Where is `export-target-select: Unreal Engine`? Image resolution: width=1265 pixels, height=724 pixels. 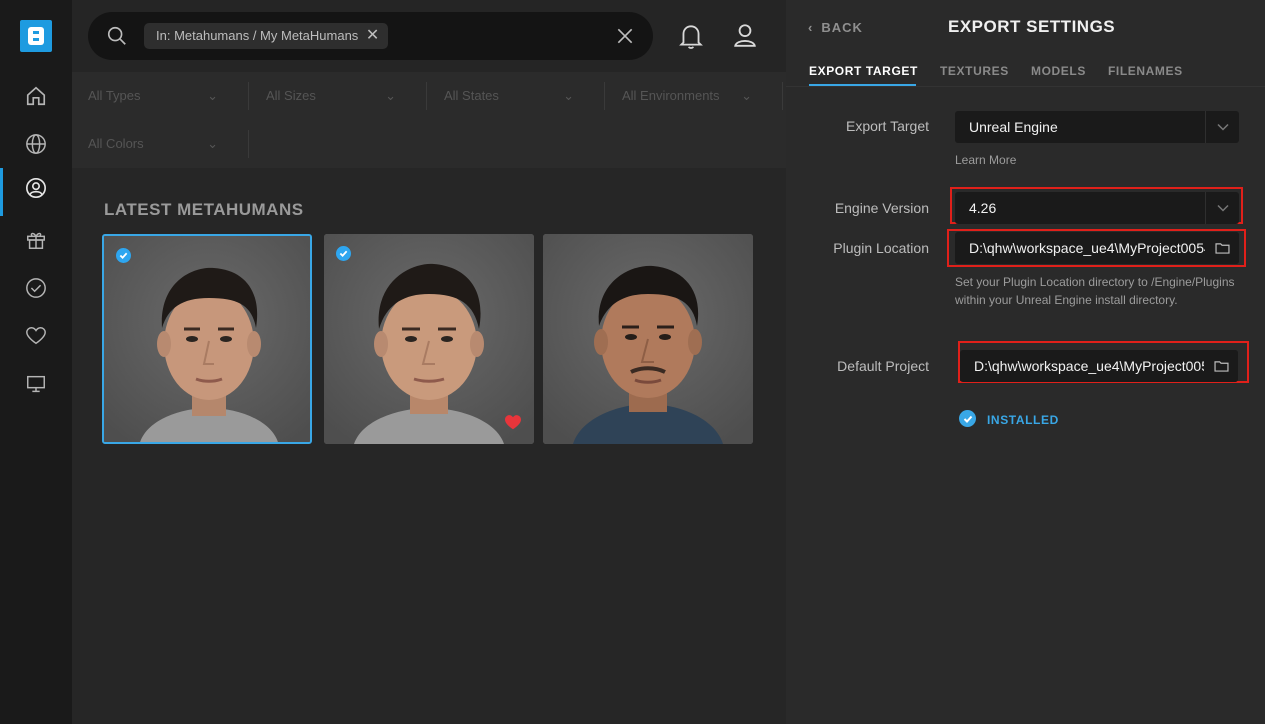
export-target-select: Unreal Engine is located at coordinates (1097, 127).